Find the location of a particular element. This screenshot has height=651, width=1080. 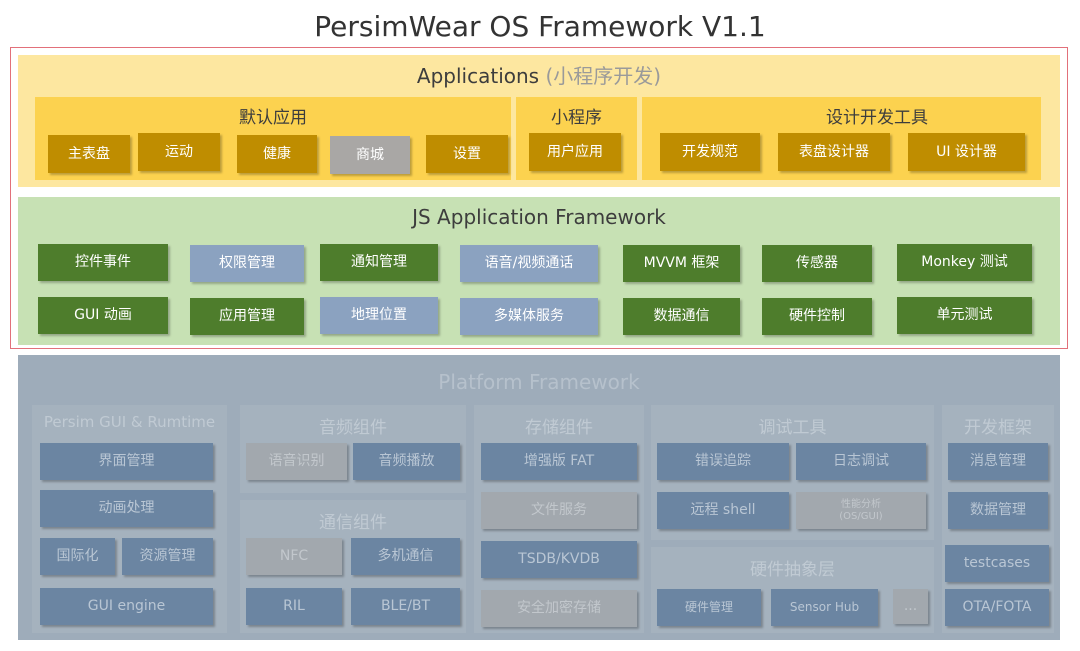

diagram-title: PersimWear OS Framework V1.1 is located at coordinates (540, 26).